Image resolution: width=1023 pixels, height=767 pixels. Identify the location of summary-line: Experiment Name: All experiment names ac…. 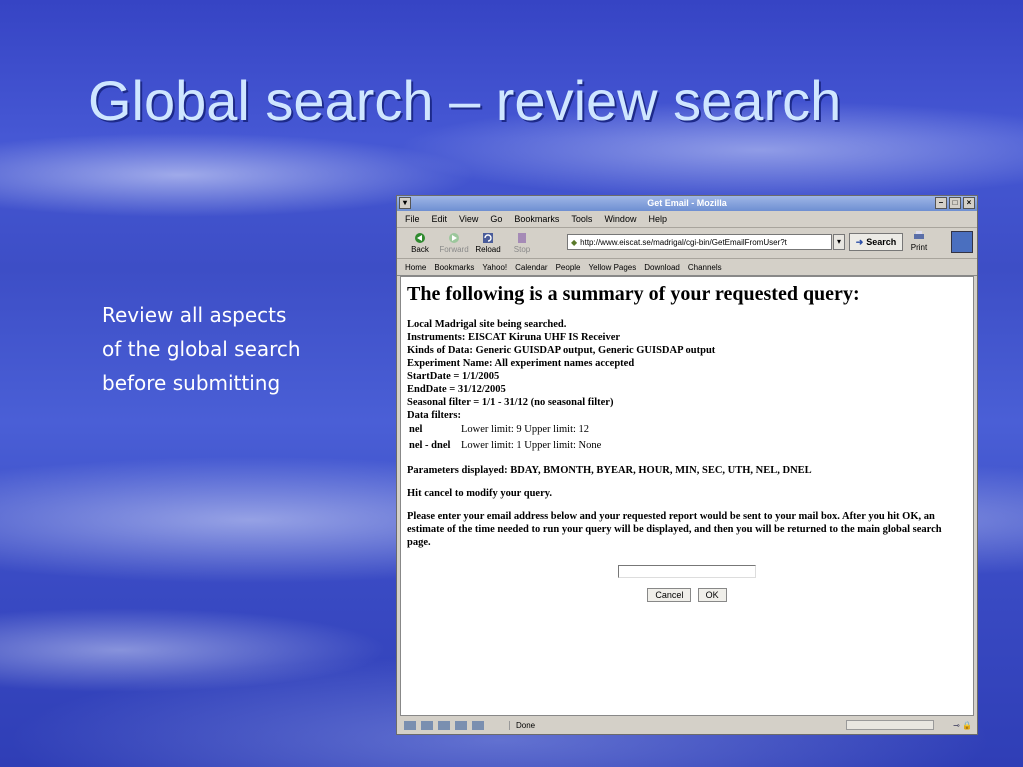
(521, 363).